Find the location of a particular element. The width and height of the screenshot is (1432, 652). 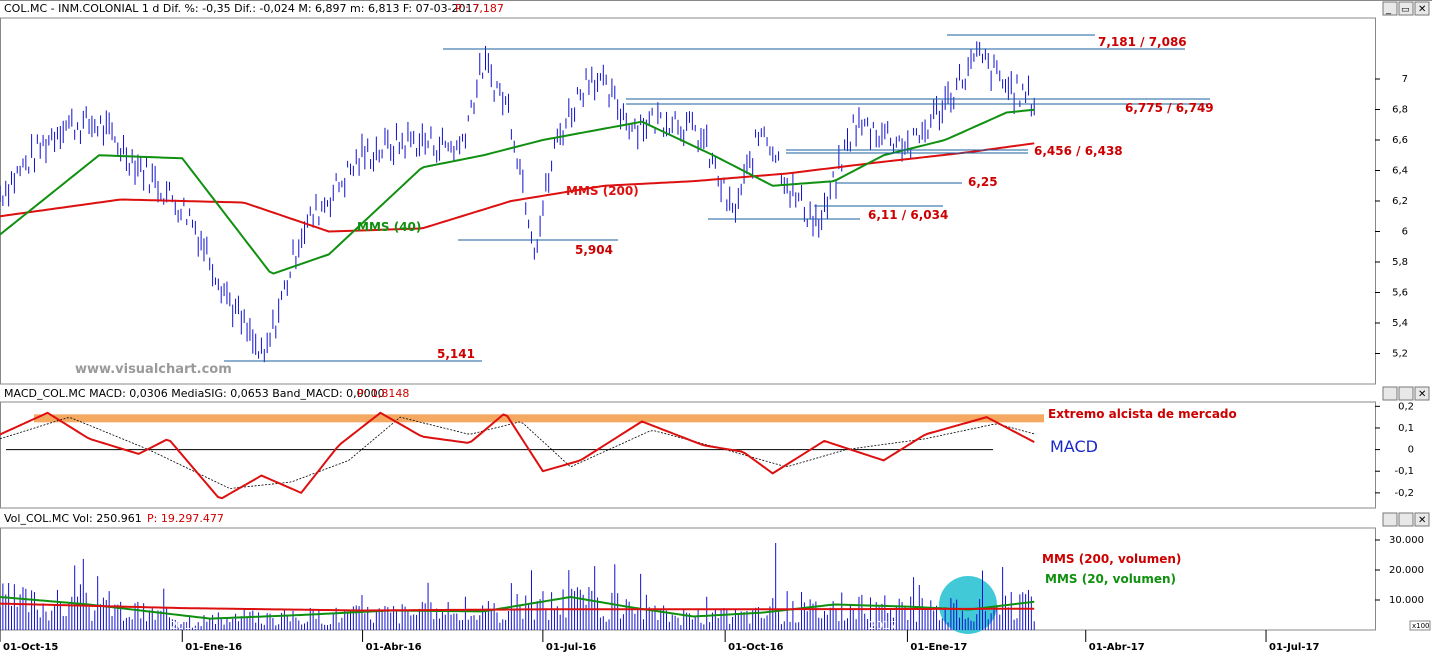

vol-close-icon: ✕ is located at coordinates (1422, 520).